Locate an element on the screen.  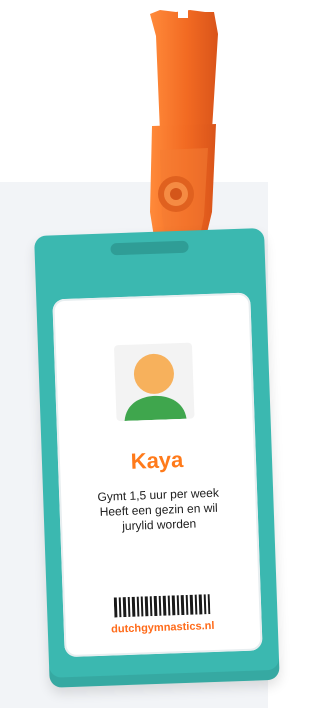
person-name: Kaya is located at coordinates (157, 460).